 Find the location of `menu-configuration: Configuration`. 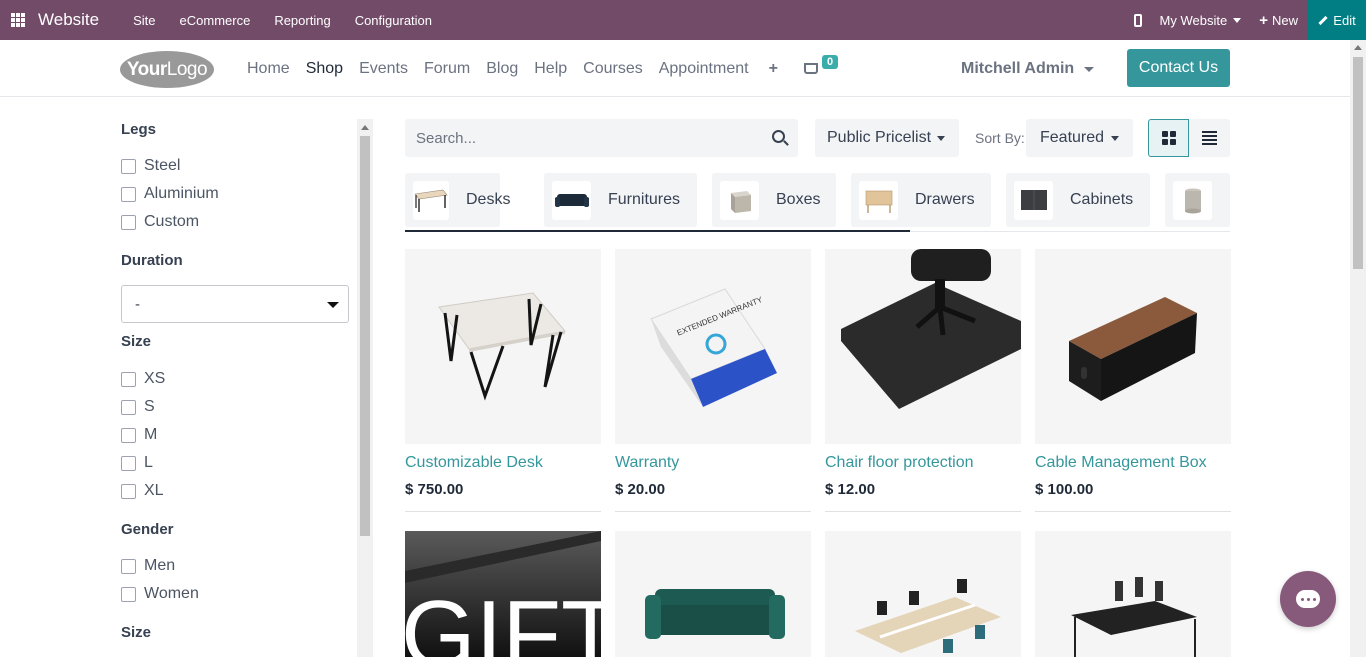

menu-configuration: Configuration is located at coordinates (393, 20).